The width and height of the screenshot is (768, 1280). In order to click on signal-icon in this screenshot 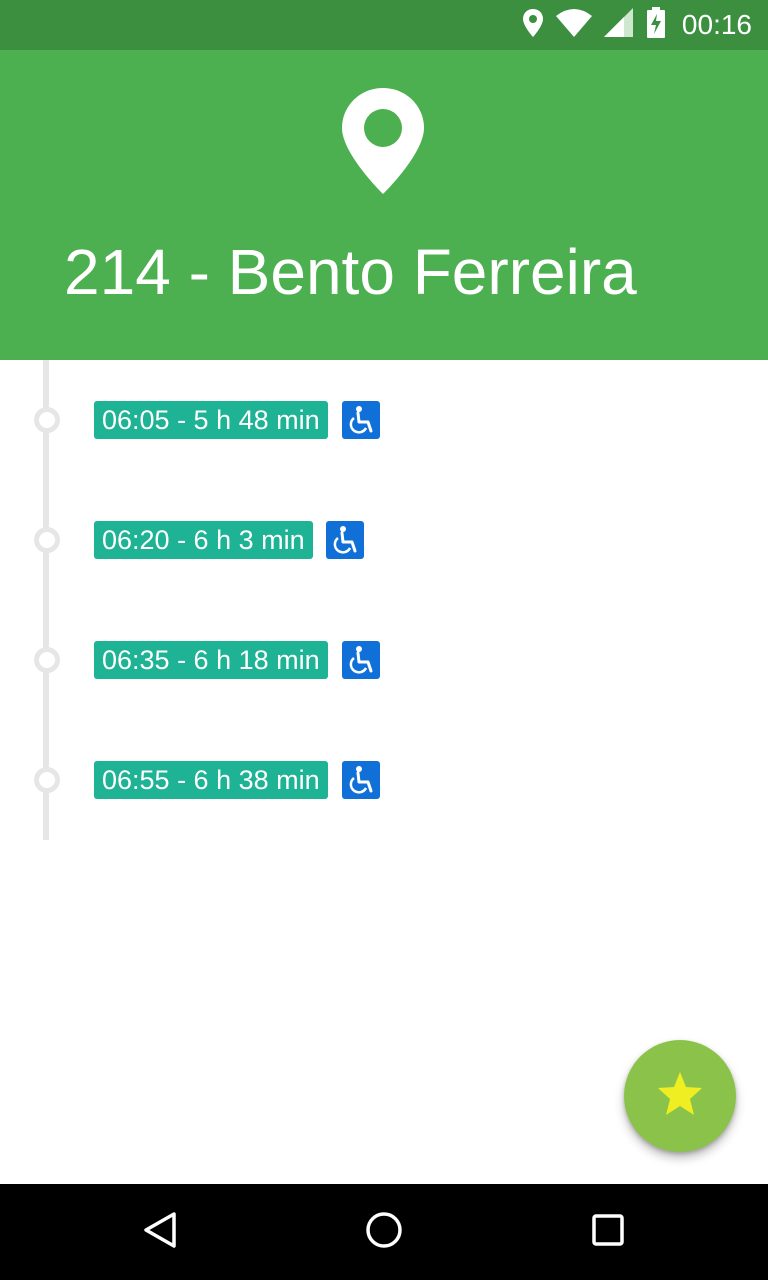, I will do `click(618, 25)`.